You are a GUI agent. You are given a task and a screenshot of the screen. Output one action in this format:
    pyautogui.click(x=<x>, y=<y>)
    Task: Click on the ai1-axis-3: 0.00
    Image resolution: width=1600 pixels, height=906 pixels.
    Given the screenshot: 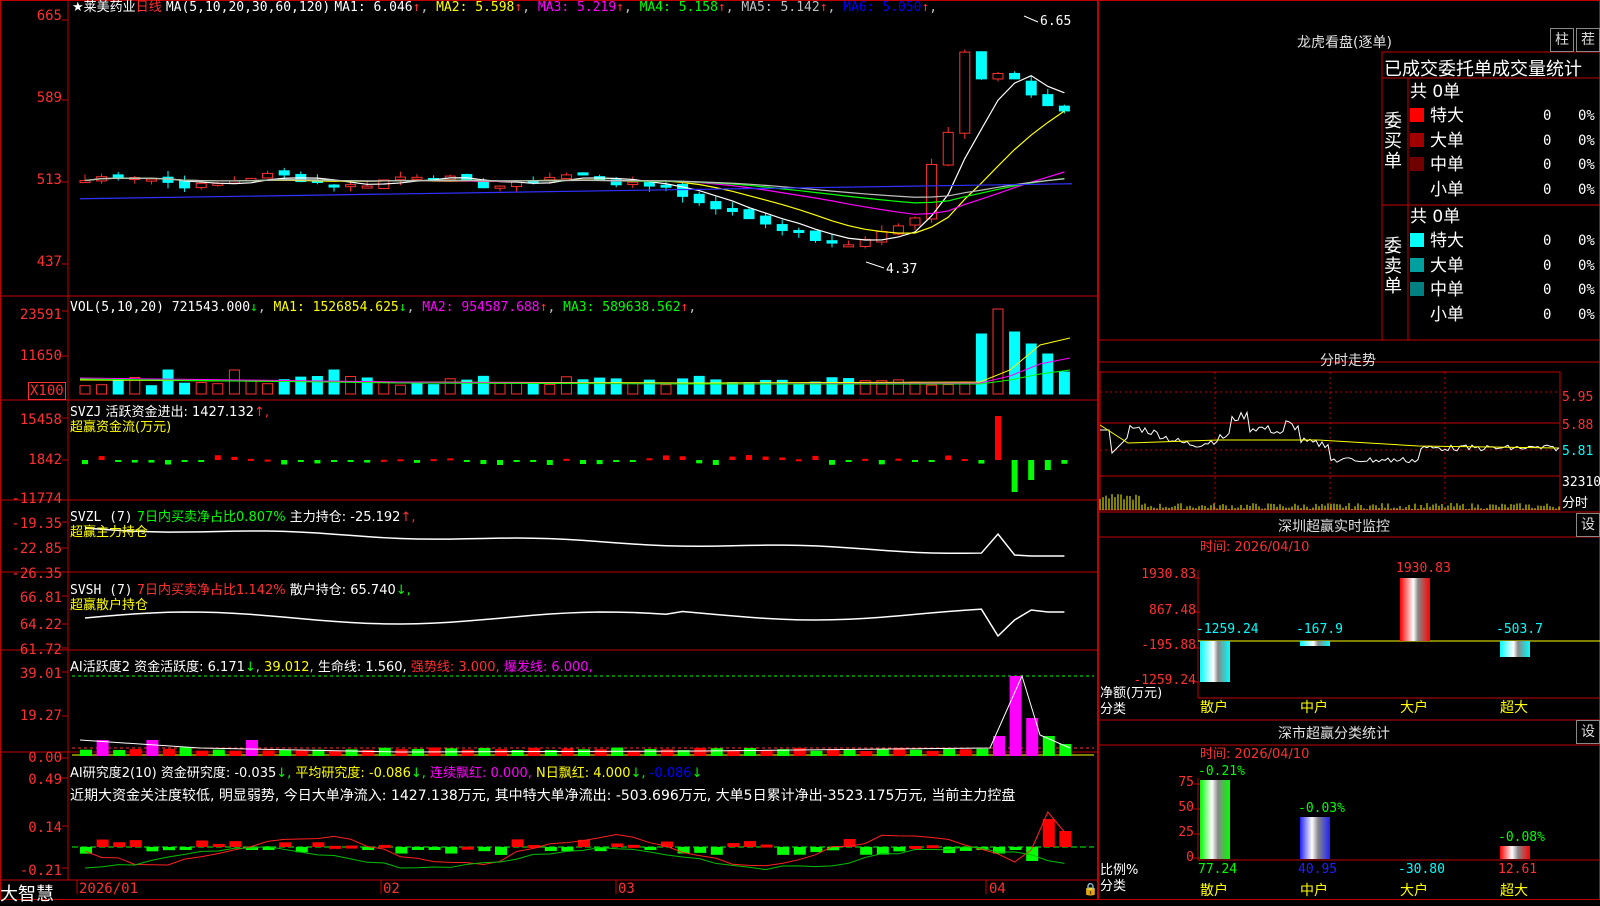 What is the action you would take?
    pyautogui.click(x=45, y=758)
    